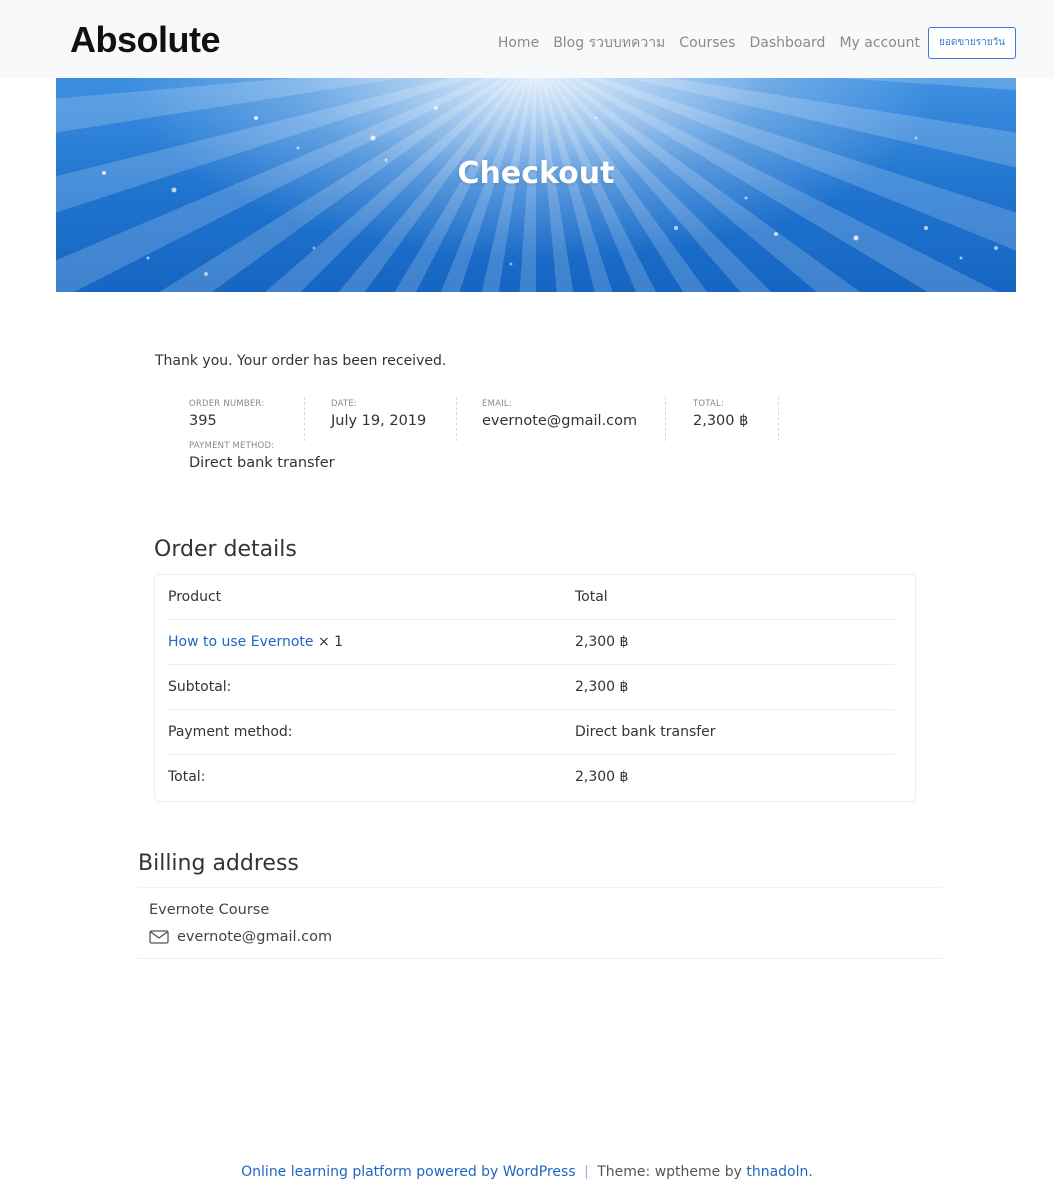  I want to click on daily-sales-button: ยอดขายรายวัน, so click(972, 43).